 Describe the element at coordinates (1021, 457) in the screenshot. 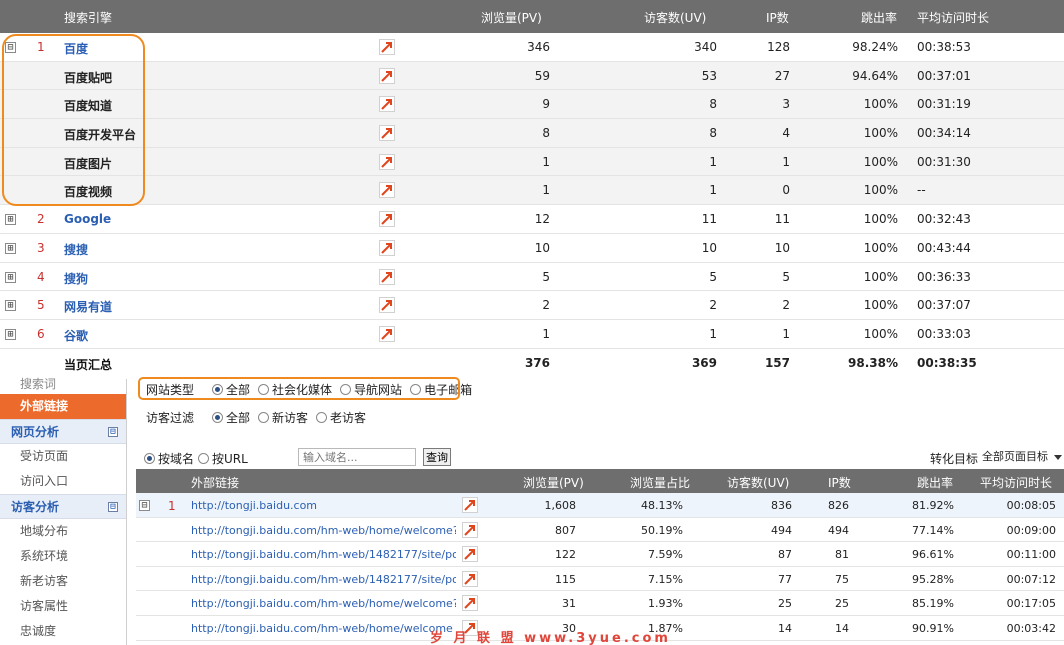

I see `conversion-select: 全部页面目标` at that location.